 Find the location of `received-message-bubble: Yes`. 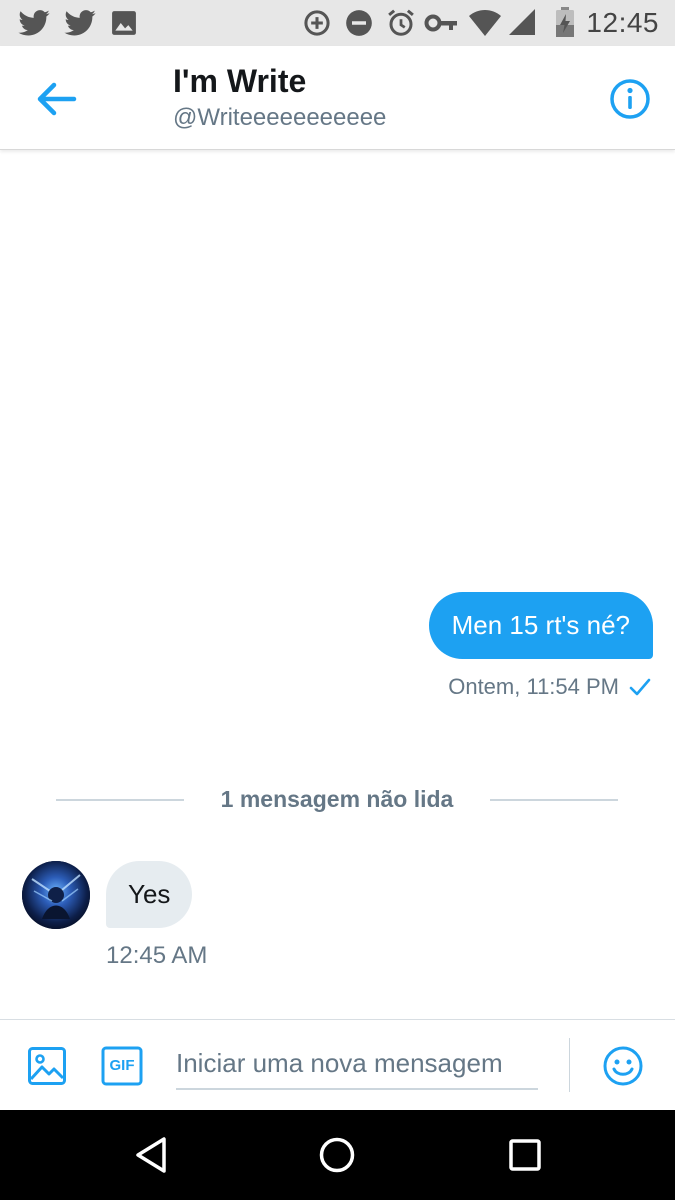

received-message-bubble: Yes is located at coordinates (149, 894).